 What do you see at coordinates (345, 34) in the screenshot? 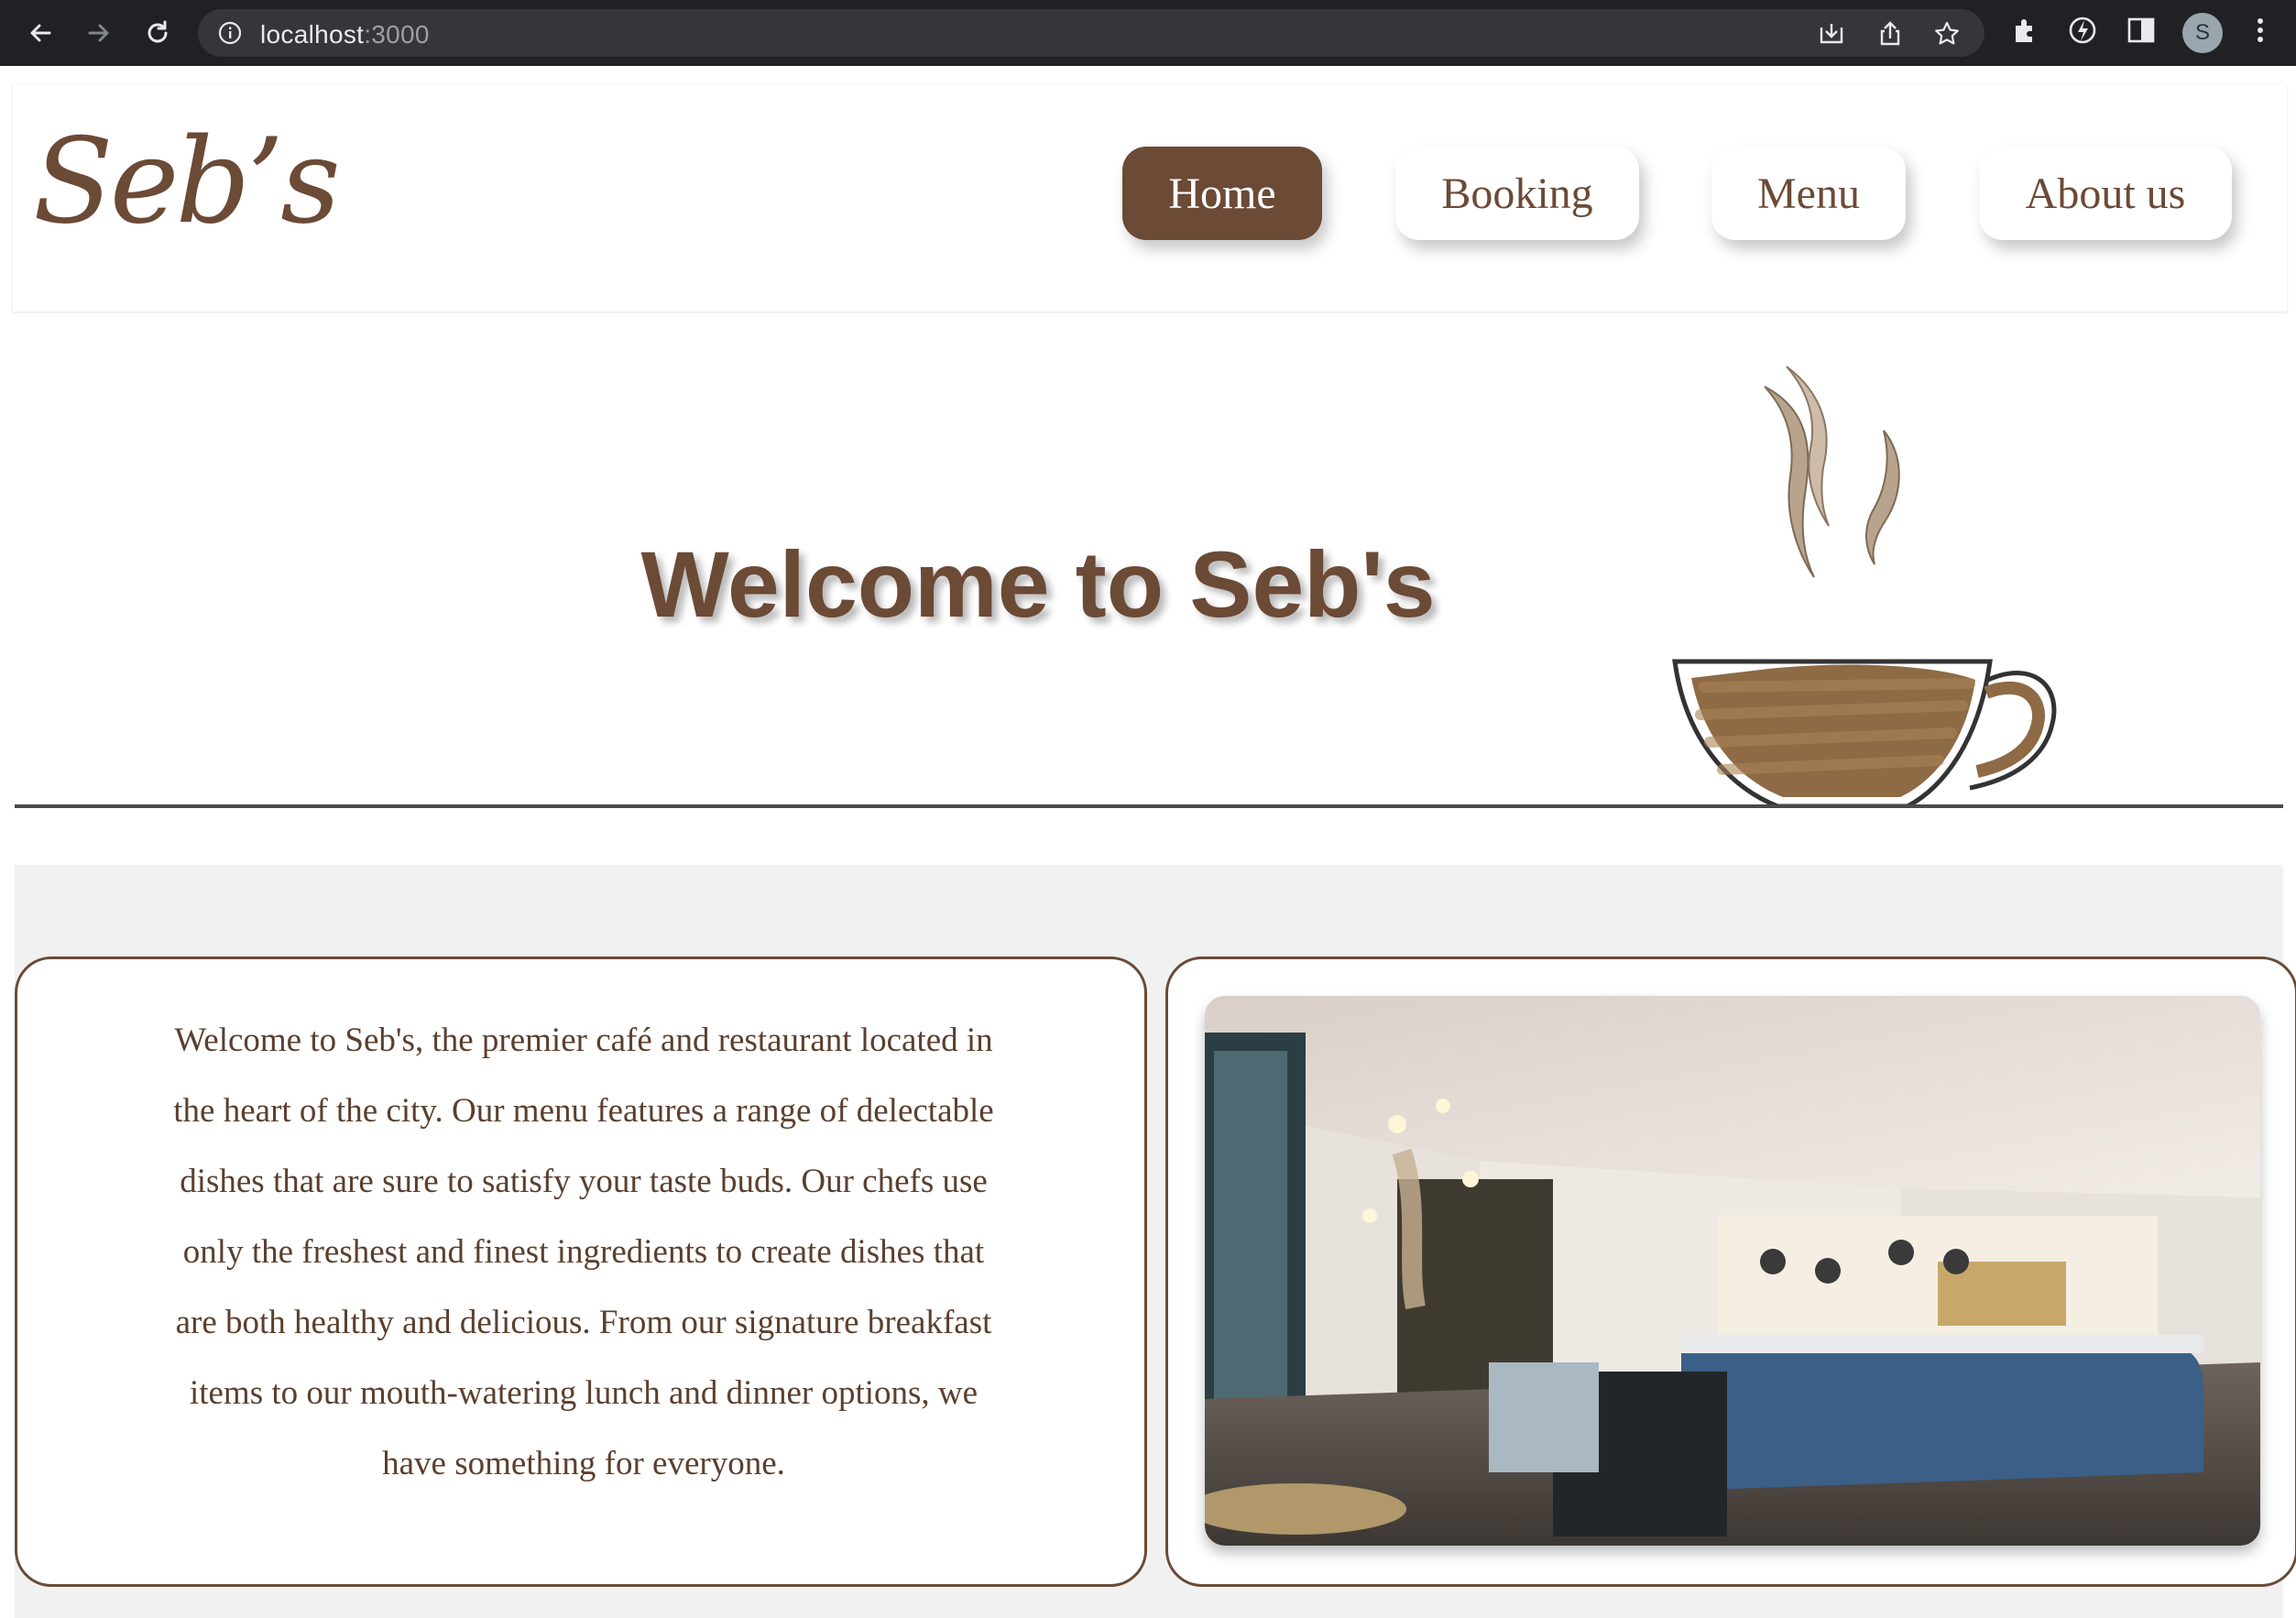
I see `address-url: localhost:3000` at bounding box center [345, 34].